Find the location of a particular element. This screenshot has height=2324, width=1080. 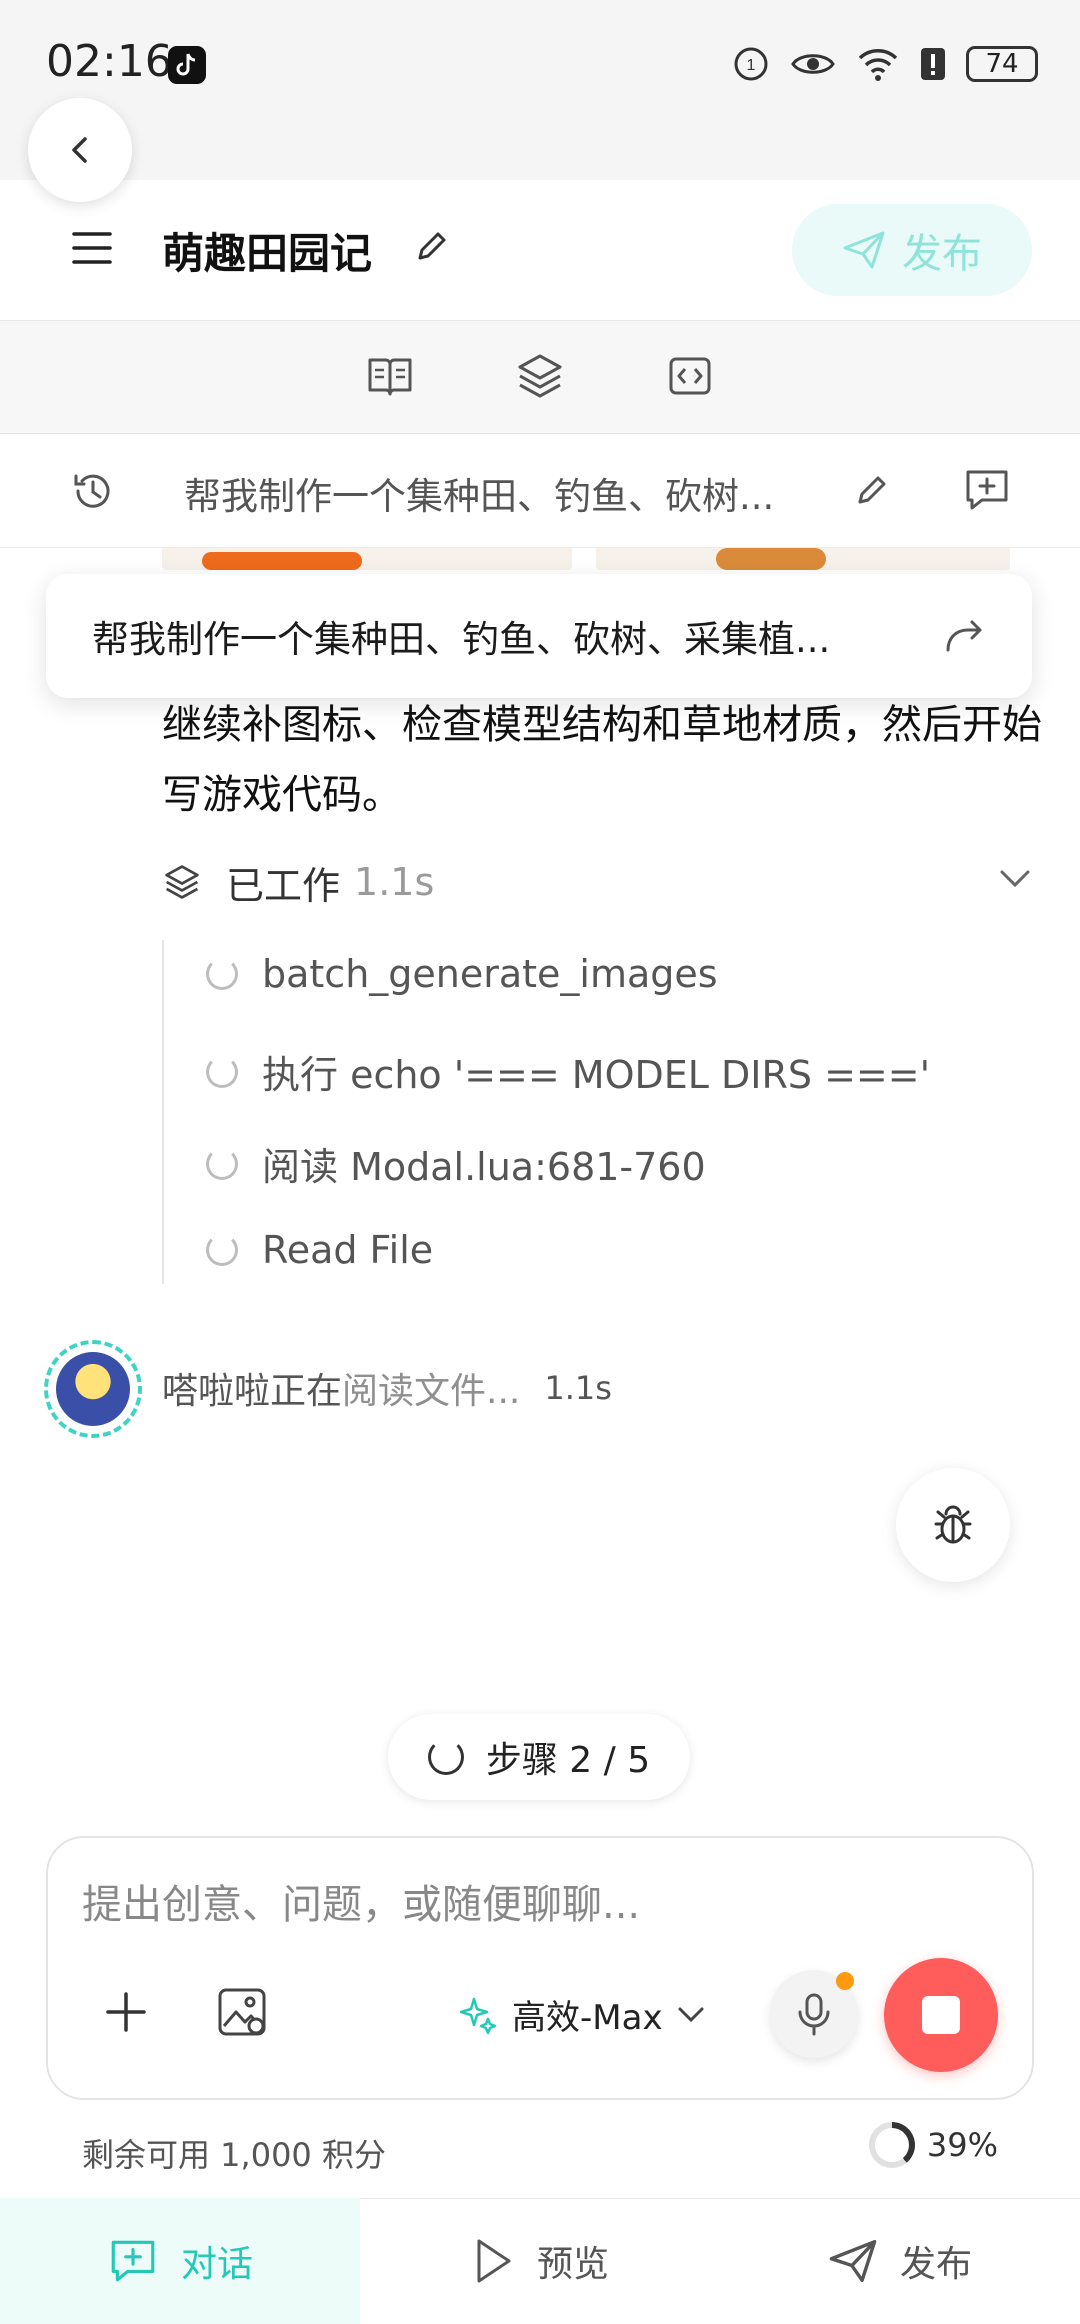

agent-status: 嗒啦啦正在阅读文件... 1.1s is located at coordinates (387, 1388).